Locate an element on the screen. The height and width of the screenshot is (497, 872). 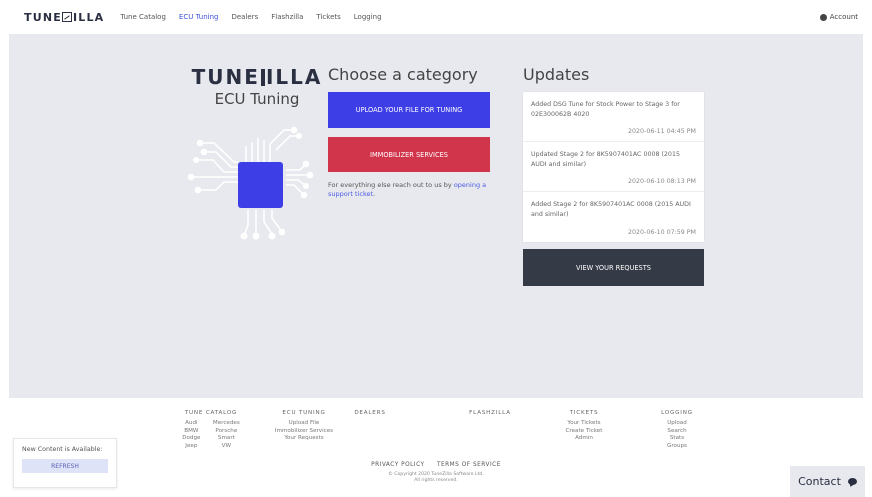
footer-link-your-tickets: Your Tickets is located at coordinates (584, 424).